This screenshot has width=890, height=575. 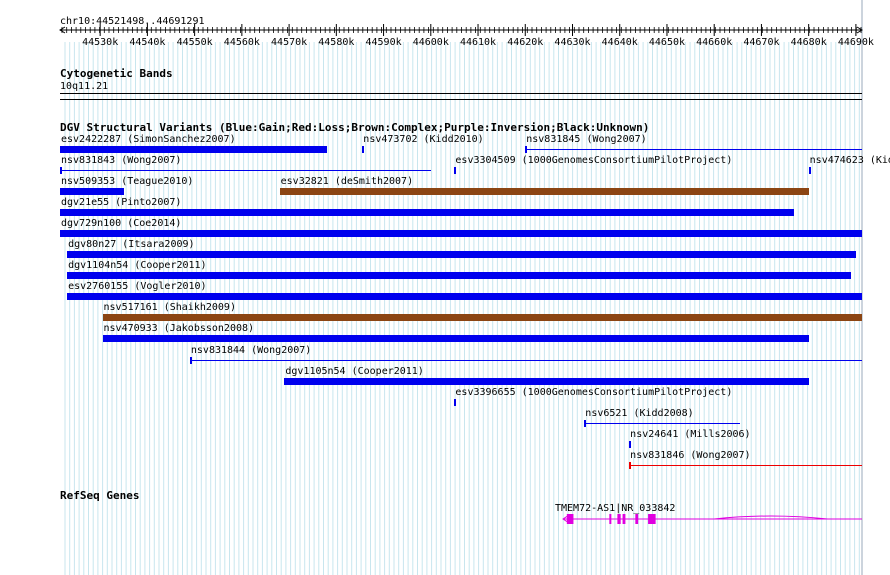 I want to click on ruler-tick-label: 44610k, so click(x=478, y=42).